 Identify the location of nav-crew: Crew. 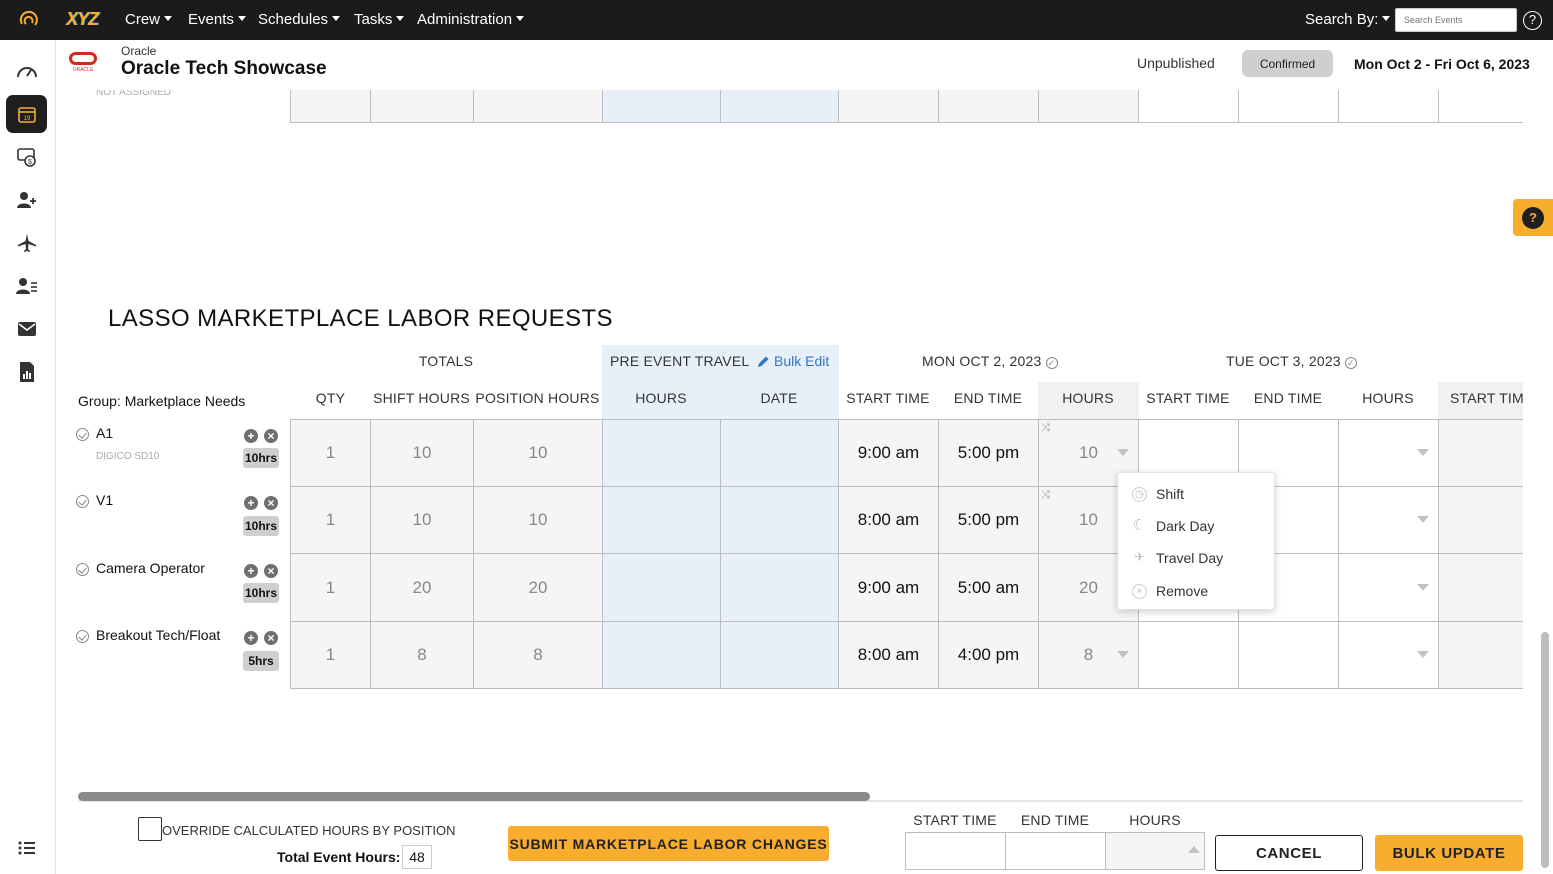
(149, 19).